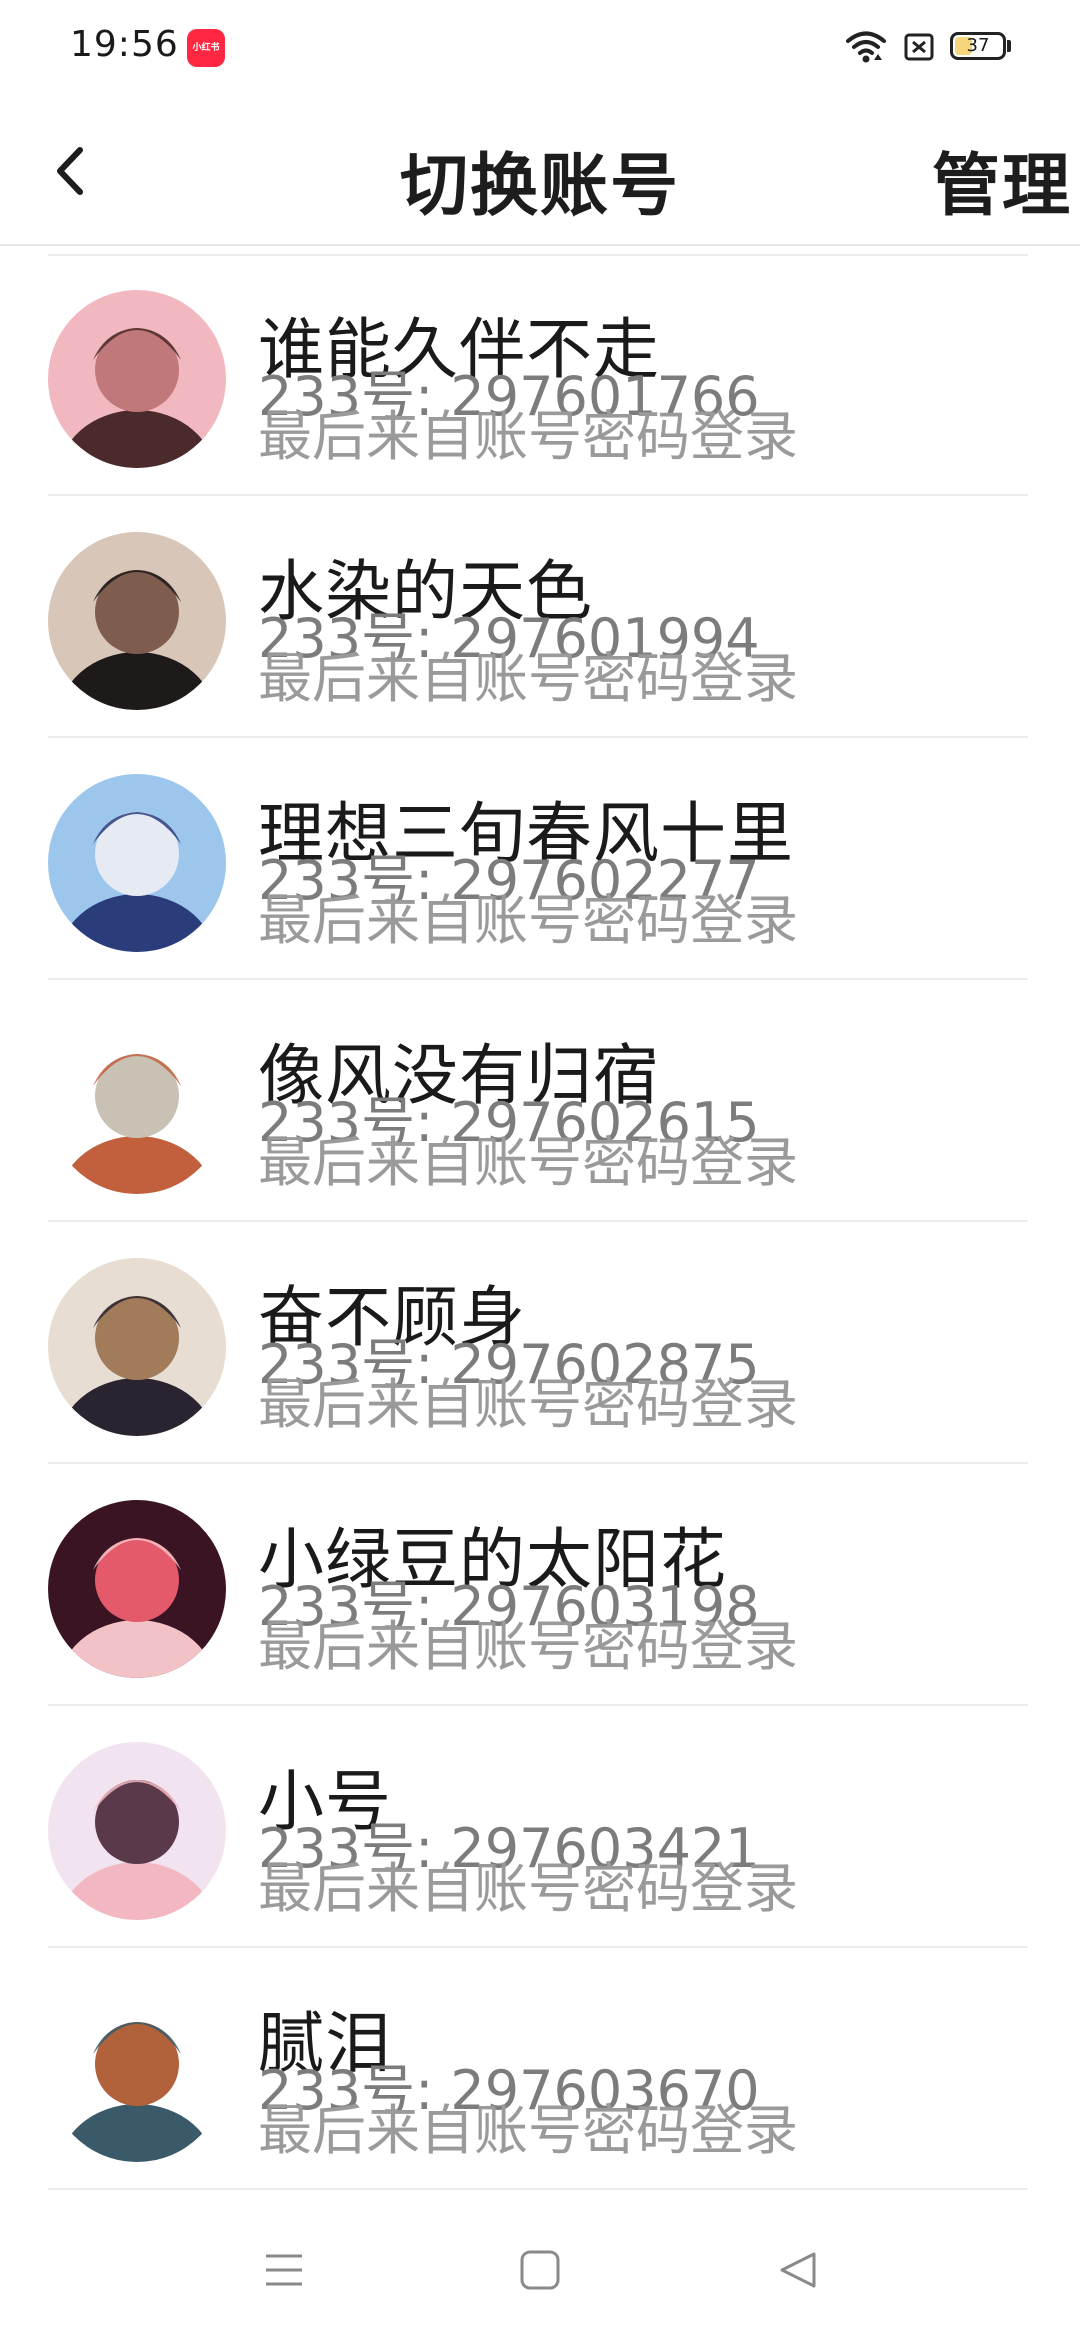 The height and width of the screenshot is (2340, 1080). I want to click on header-bar: 切换账号 管理, so click(540, 171).